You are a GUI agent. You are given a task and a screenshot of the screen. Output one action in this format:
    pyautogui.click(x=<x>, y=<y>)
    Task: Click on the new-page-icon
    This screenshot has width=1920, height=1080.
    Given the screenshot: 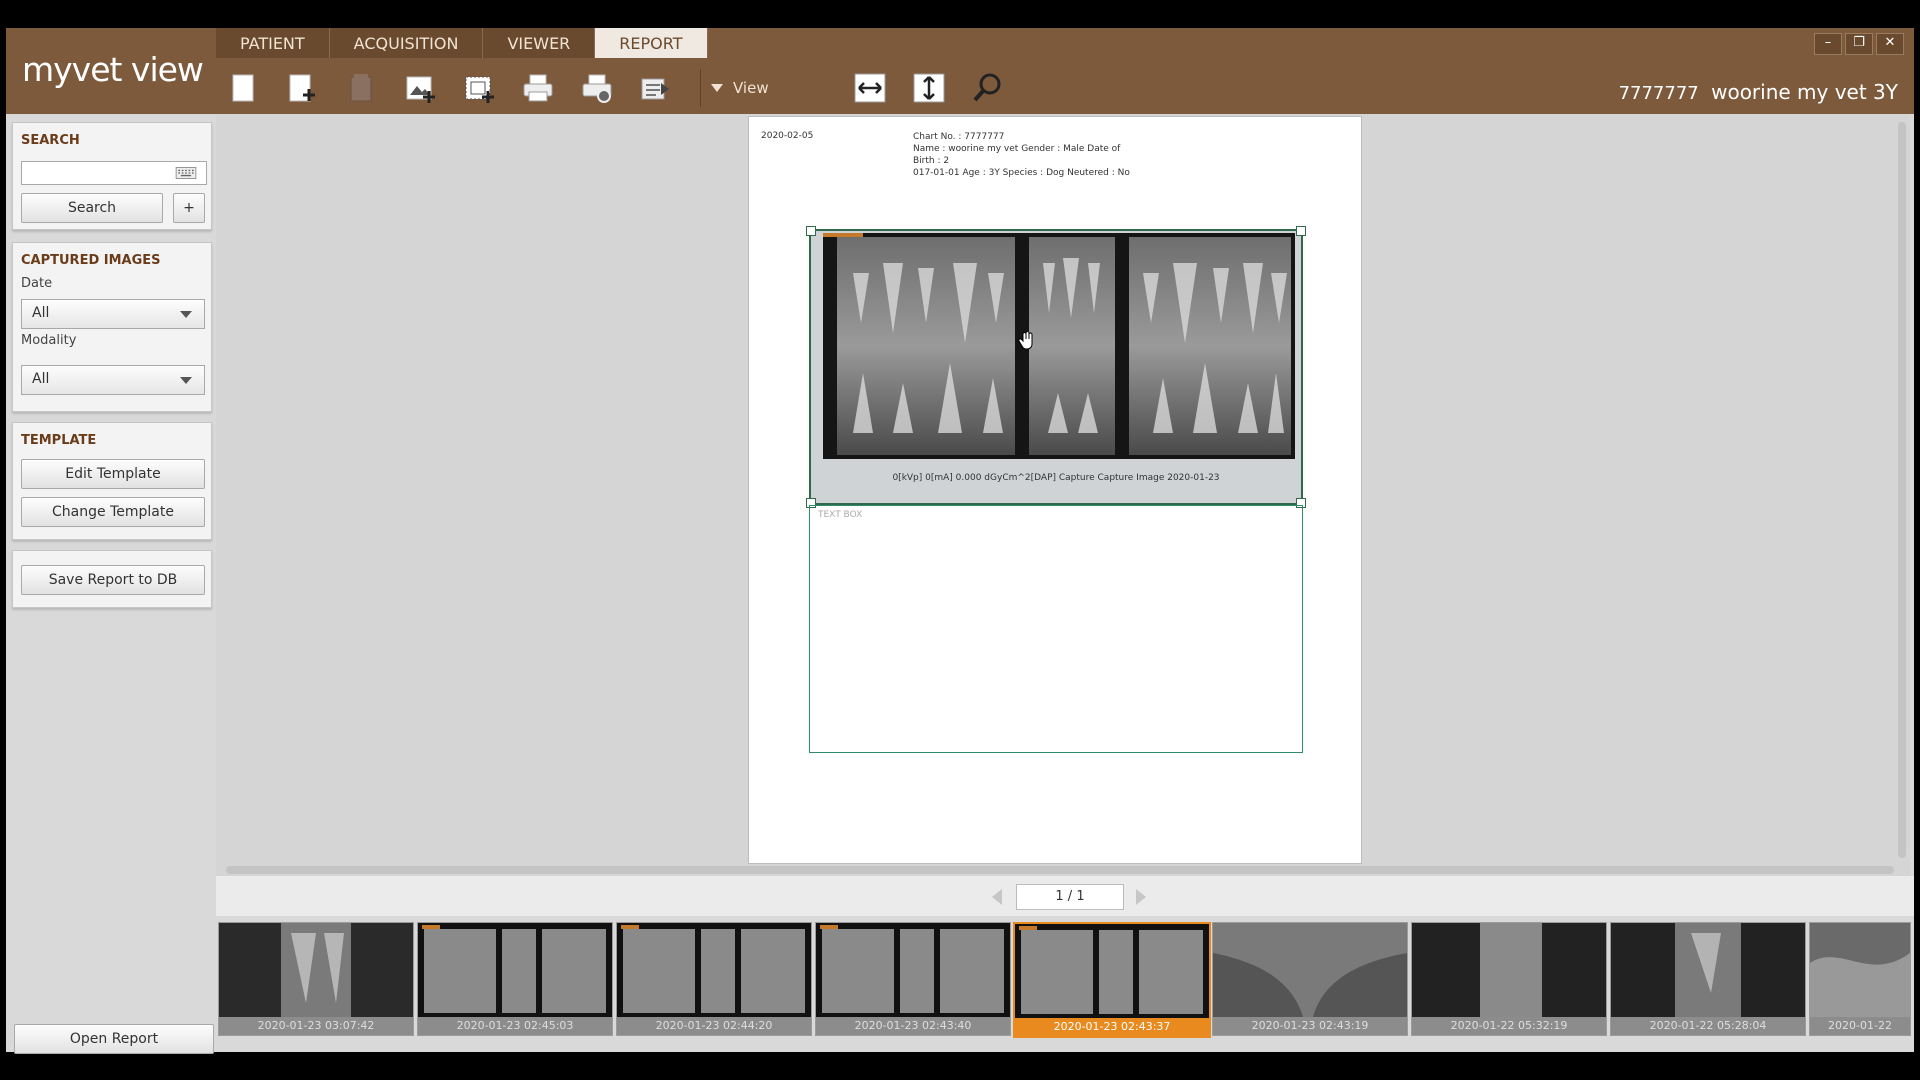 What is the action you would take?
    pyautogui.click(x=243, y=88)
    